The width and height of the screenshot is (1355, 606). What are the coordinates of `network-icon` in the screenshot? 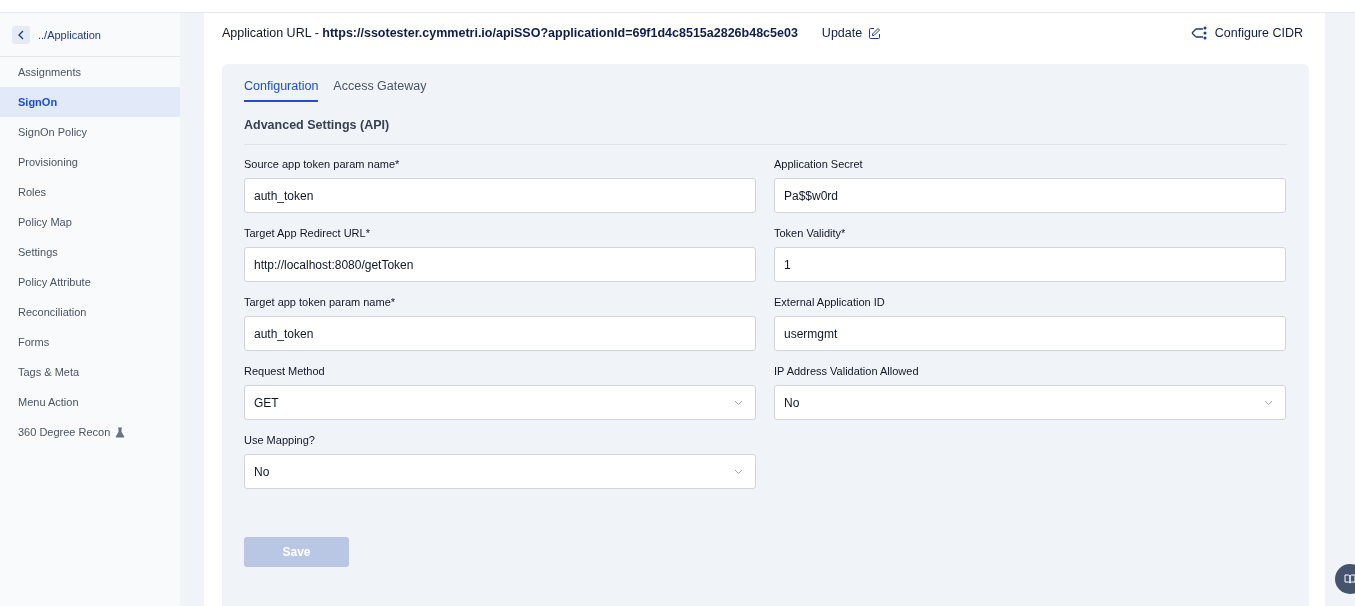 It's located at (1199, 33).